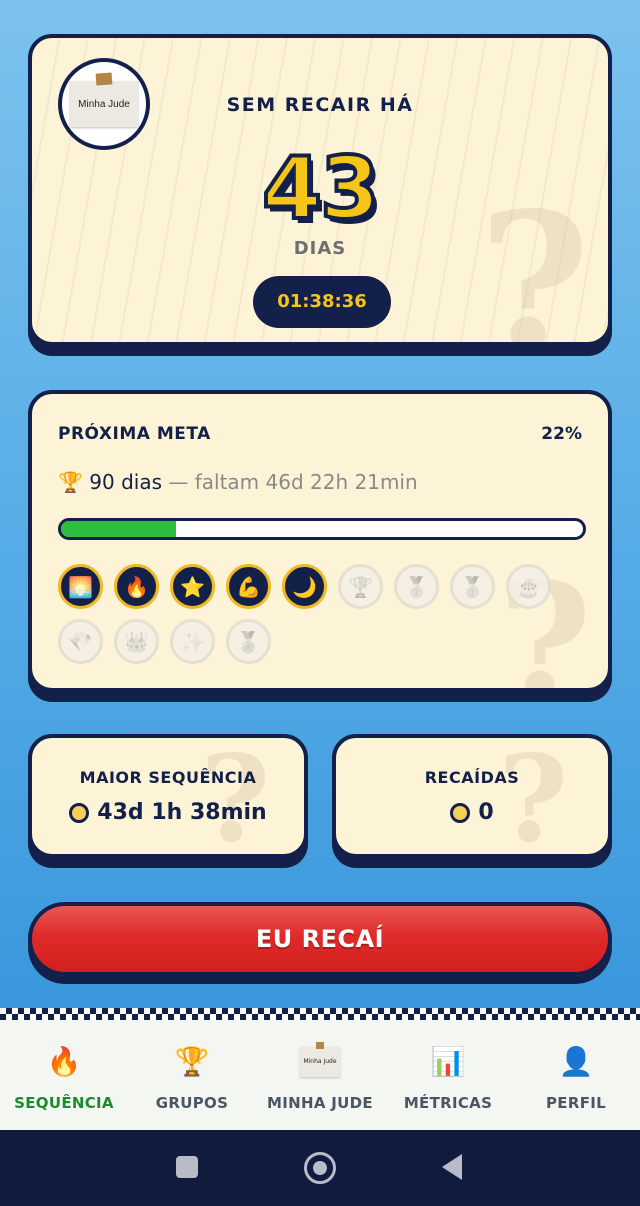 This screenshot has height=1206, width=640. What do you see at coordinates (472, 777) in the screenshot?
I see `relapses-label: RECAÍDAS` at bounding box center [472, 777].